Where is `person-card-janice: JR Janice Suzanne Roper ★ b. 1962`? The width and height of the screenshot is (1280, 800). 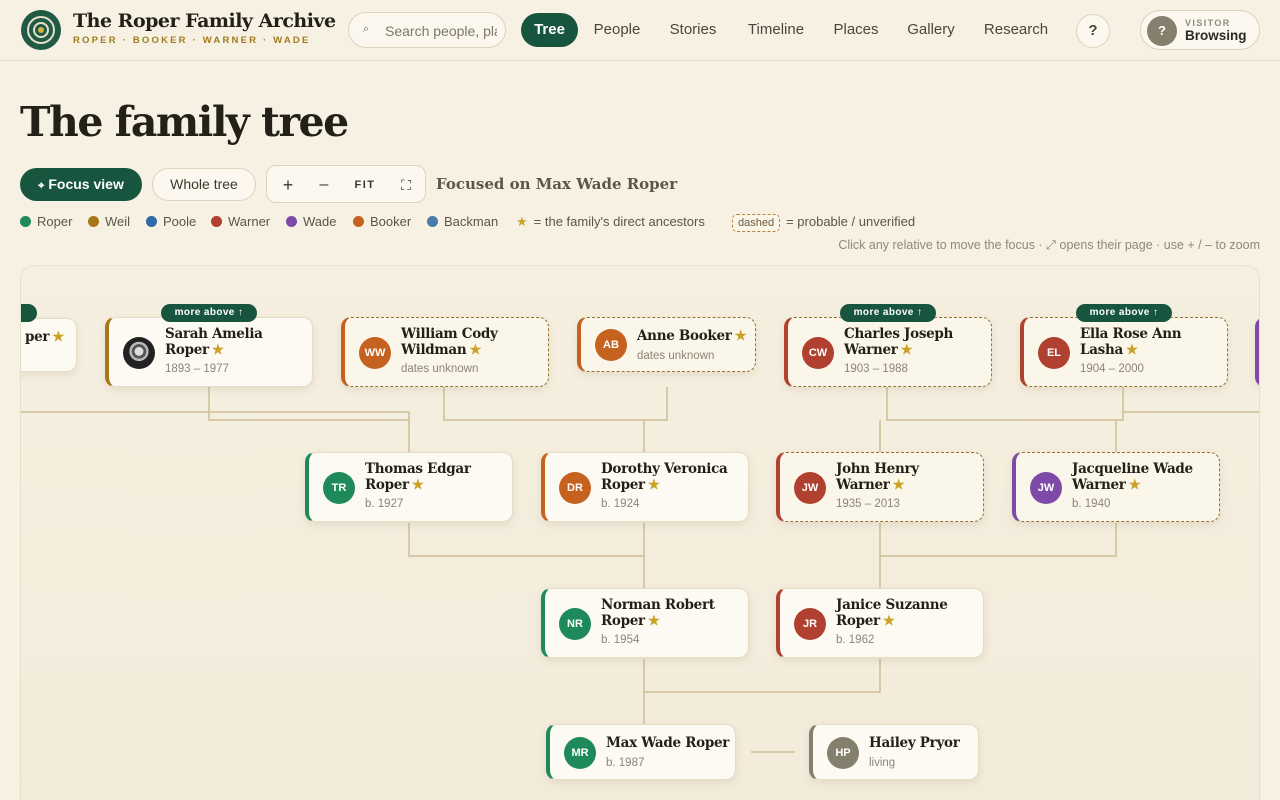
person-card-janice: JR Janice Suzanne Roper ★ b. 1962 is located at coordinates (880, 623).